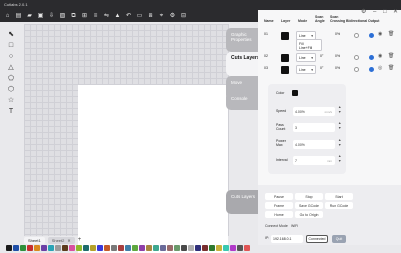  What do you see at coordinates (309, 214) in the screenshot?
I see `go-to-origin-button: Go to Origin` at bounding box center [309, 214].